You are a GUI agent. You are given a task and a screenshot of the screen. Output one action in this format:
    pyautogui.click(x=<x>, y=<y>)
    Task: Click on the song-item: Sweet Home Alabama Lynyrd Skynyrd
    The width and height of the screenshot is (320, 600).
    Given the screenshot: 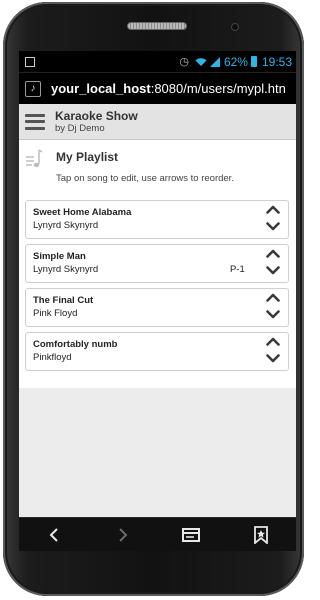 What is the action you would take?
    pyautogui.click(x=157, y=219)
    